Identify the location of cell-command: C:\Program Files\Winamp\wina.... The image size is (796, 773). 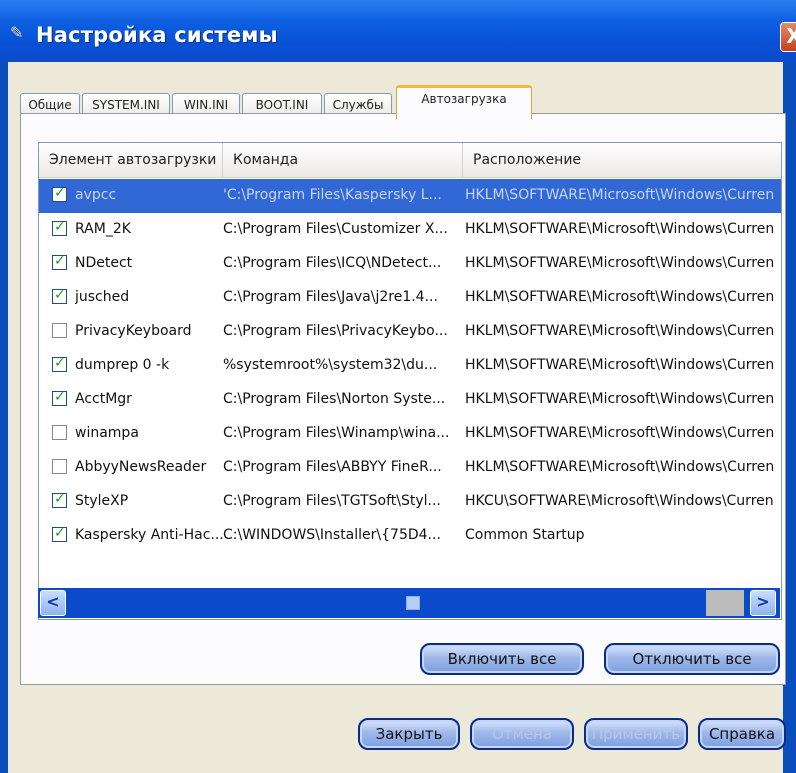
(336, 433).